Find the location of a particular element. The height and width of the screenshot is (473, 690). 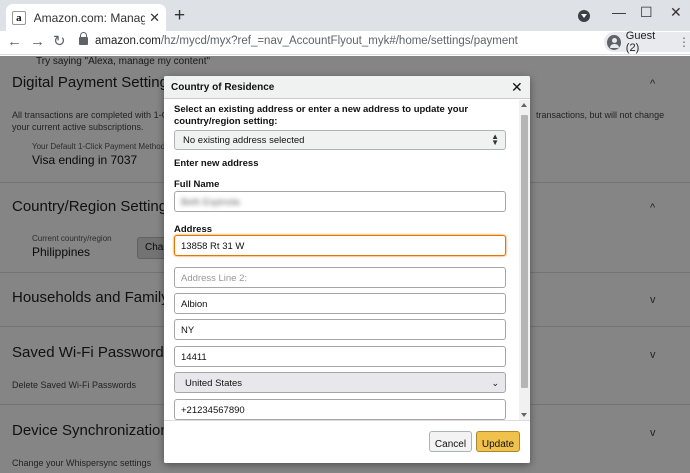

dialog-scrollbar is located at coordinates (524, 260).